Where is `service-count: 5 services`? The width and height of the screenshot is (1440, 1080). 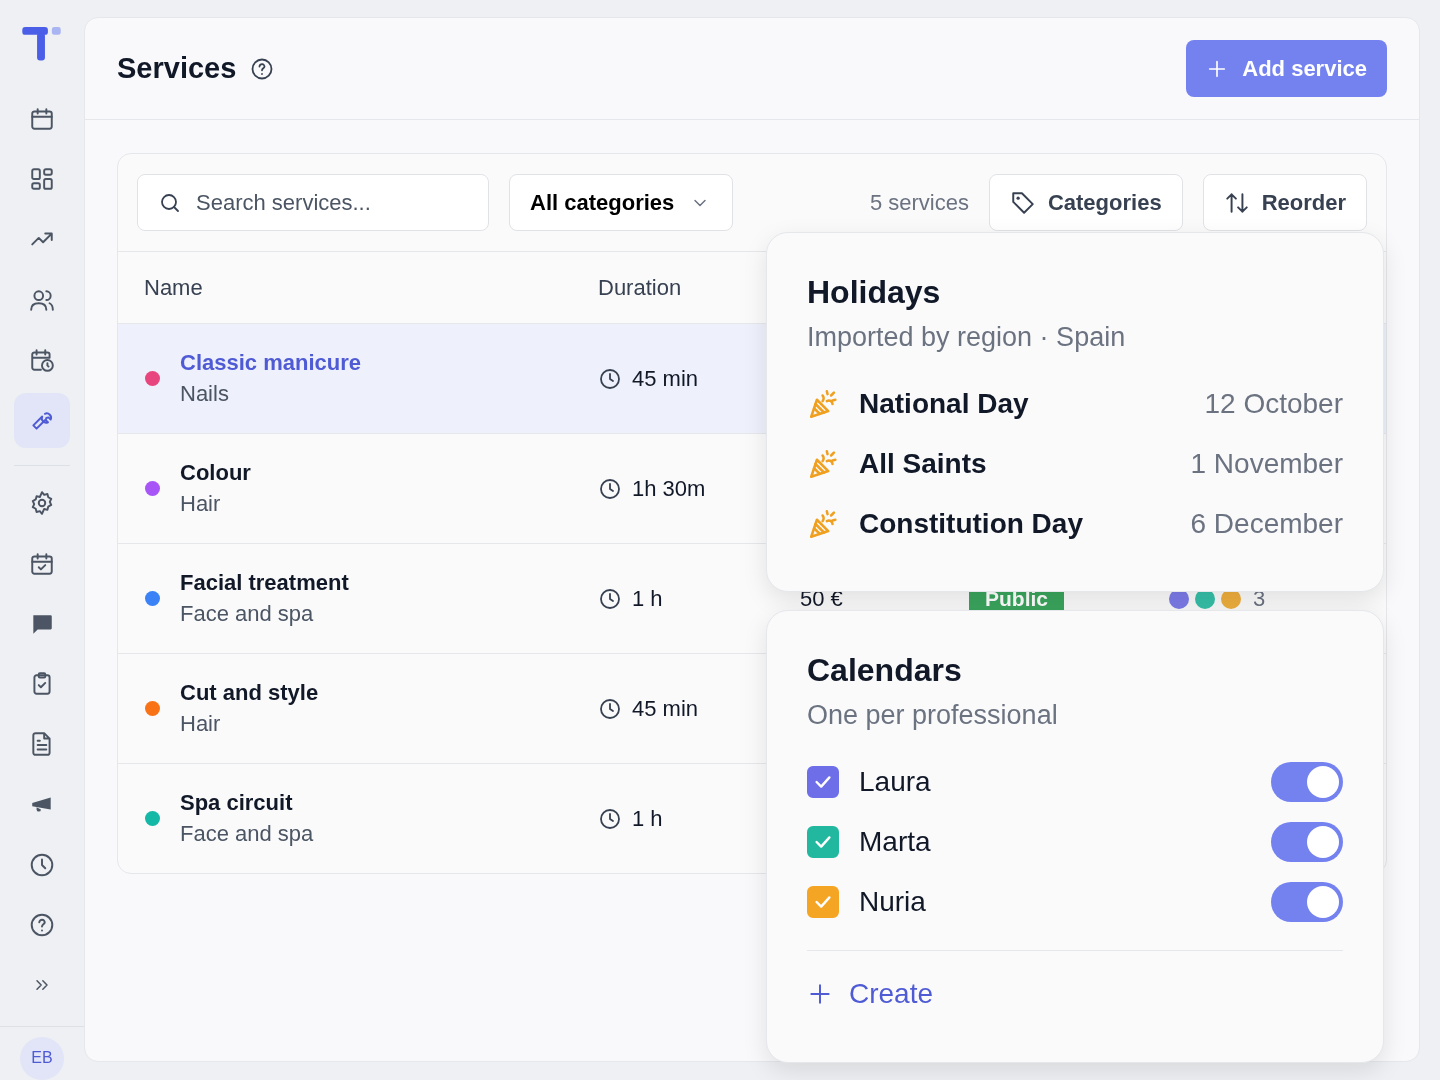 service-count: 5 services is located at coordinates (919, 203).